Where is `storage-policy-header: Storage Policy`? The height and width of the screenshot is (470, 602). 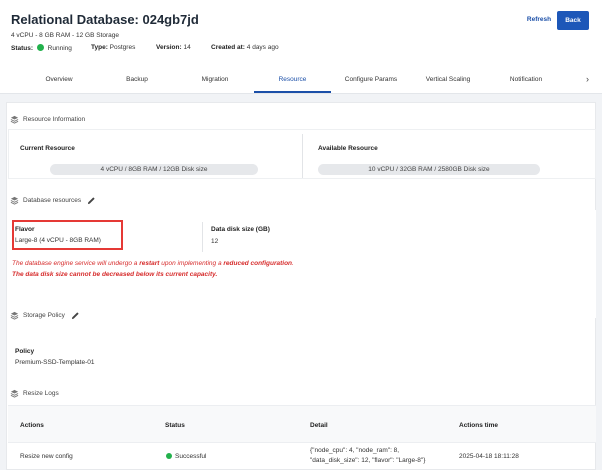 storage-policy-header: Storage Policy is located at coordinates (45, 315).